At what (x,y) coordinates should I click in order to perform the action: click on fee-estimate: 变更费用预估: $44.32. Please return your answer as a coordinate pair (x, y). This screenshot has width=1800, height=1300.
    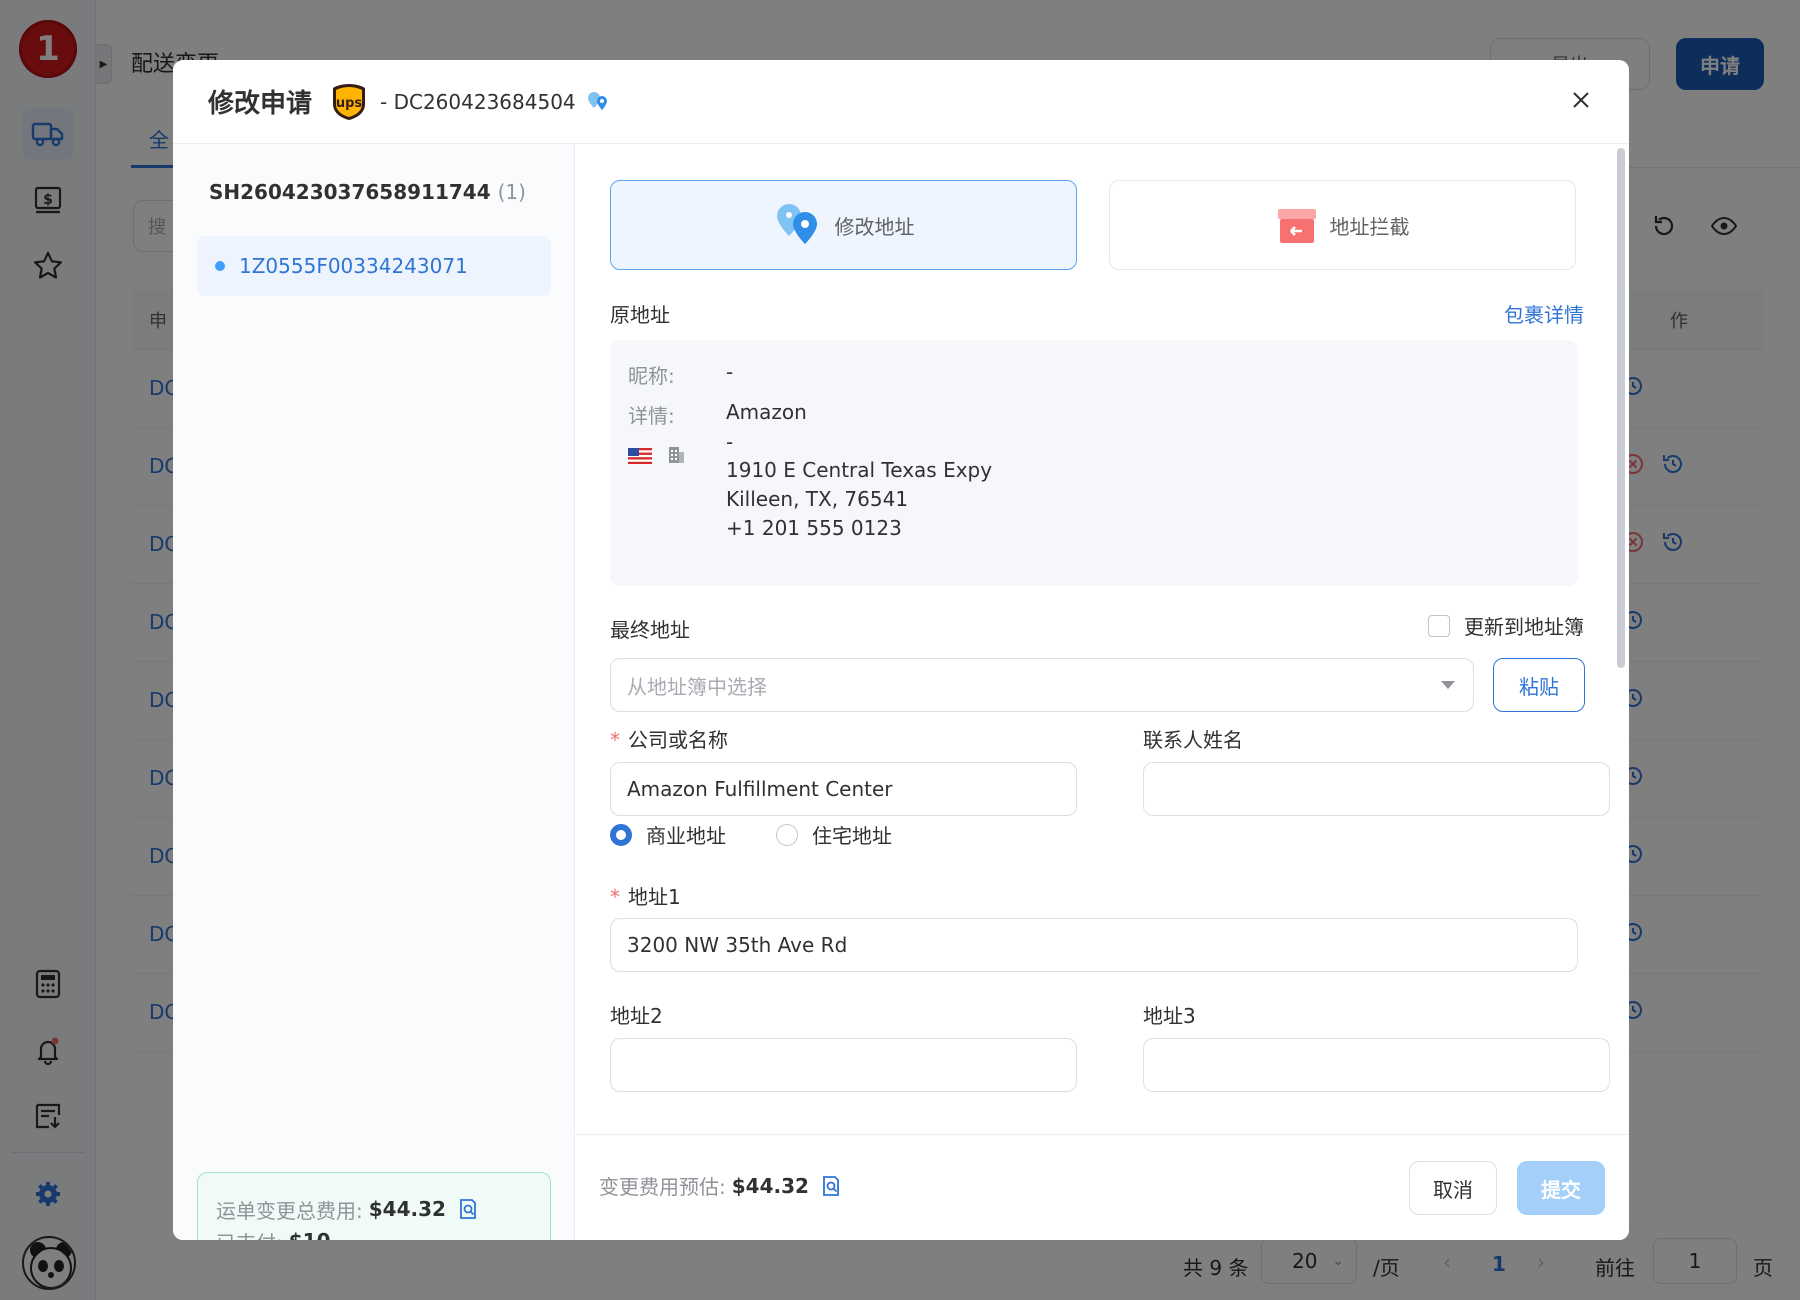
    Looking at the image, I should click on (720, 1185).